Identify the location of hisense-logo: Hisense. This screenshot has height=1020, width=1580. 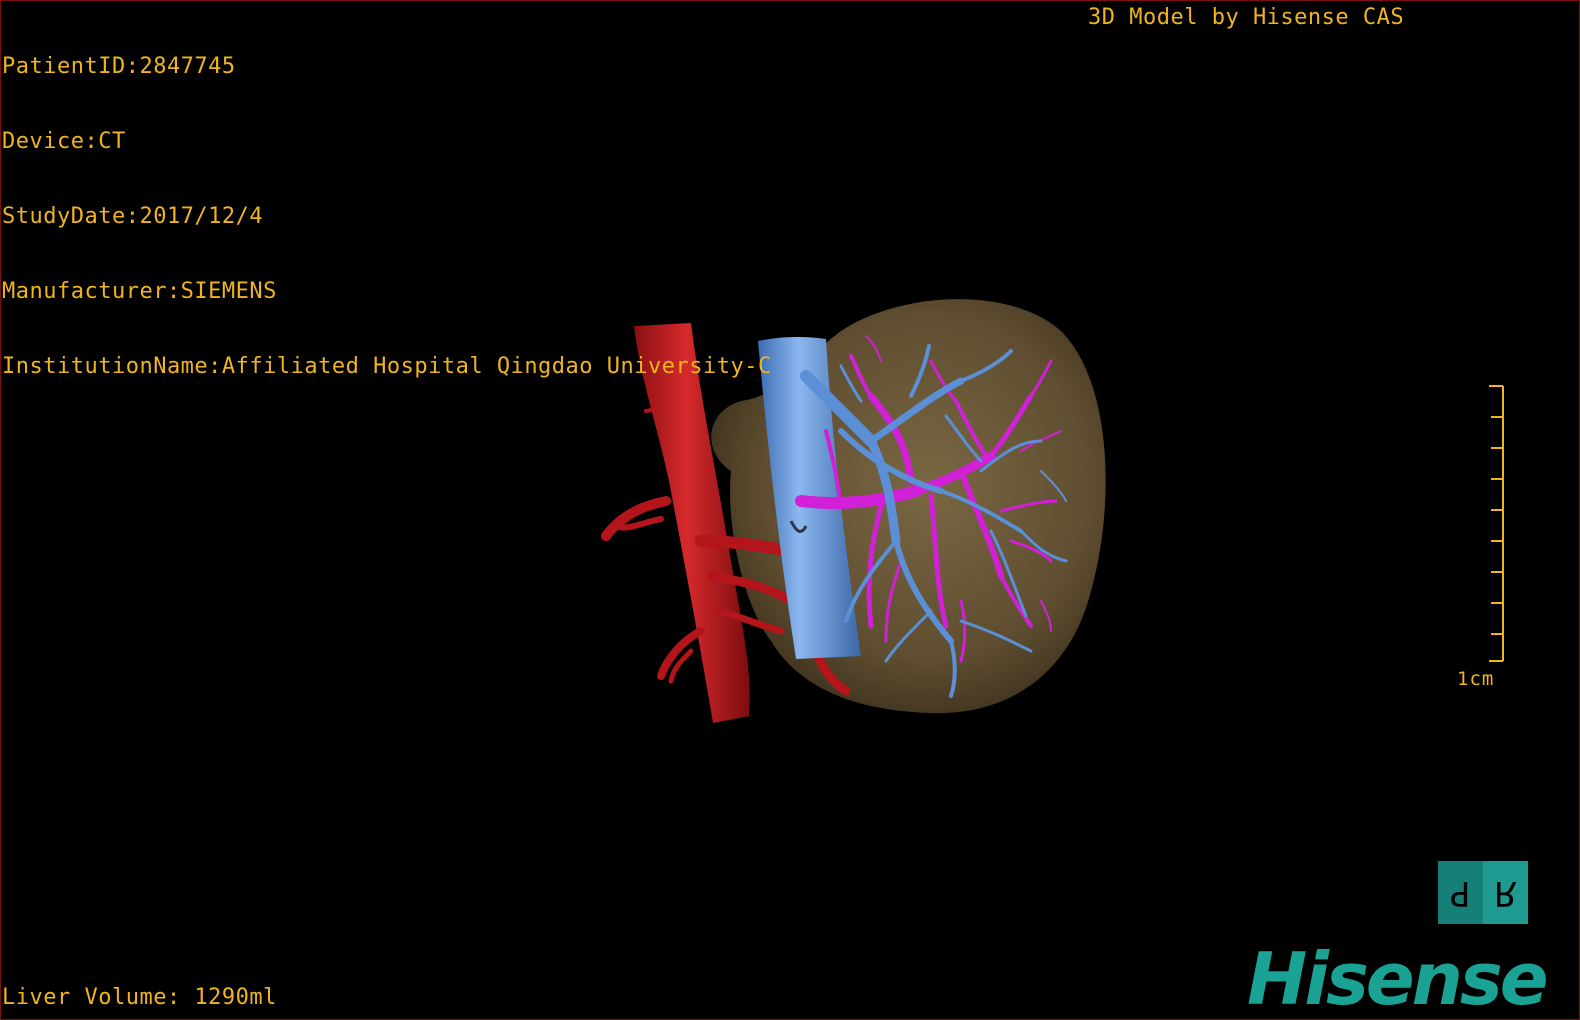
(1398, 978).